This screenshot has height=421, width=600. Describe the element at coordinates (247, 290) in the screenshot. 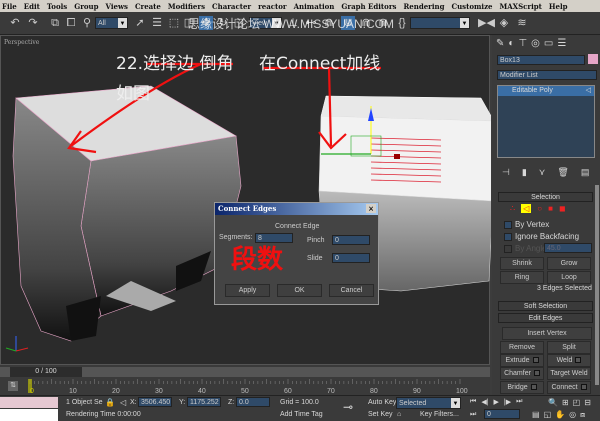

I see `apply-button: Apply` at that location.